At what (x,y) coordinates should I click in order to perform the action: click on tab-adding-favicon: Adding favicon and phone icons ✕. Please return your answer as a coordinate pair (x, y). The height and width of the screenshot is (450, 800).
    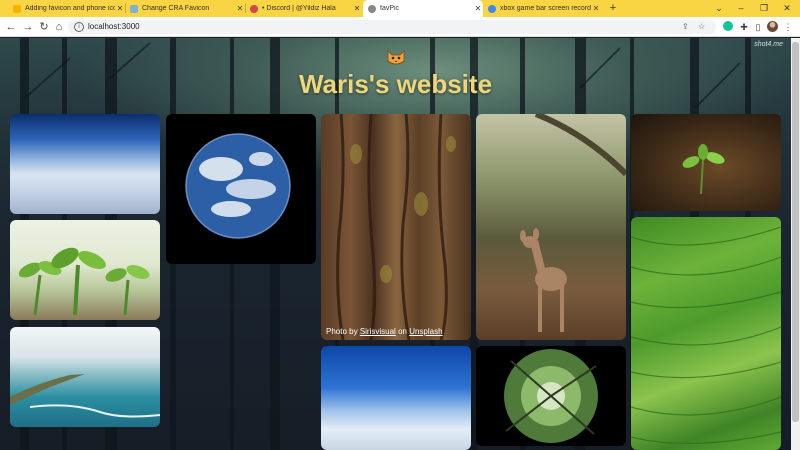
    Looking at the image, I should click on (66, 8).